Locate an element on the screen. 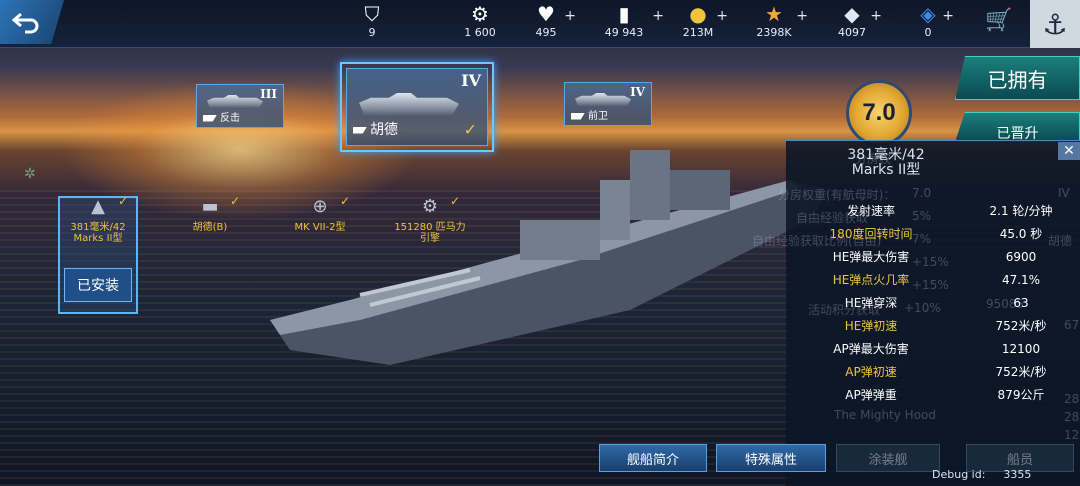 The height and width of the screenshot is (486, 1080). resource-value: 49 943 is located at coordinates (624, 32).